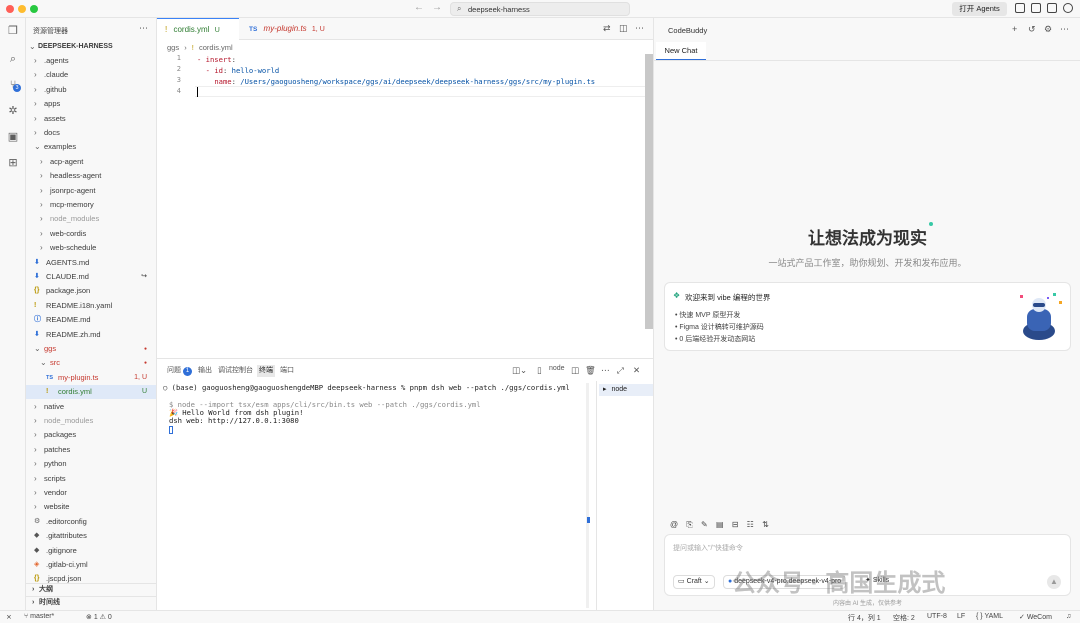 This screenshot has width=1080, height=623. Describe the element at coordinates (91, 493) in the screenshot. I see `tree-item: › vendor` at that location.